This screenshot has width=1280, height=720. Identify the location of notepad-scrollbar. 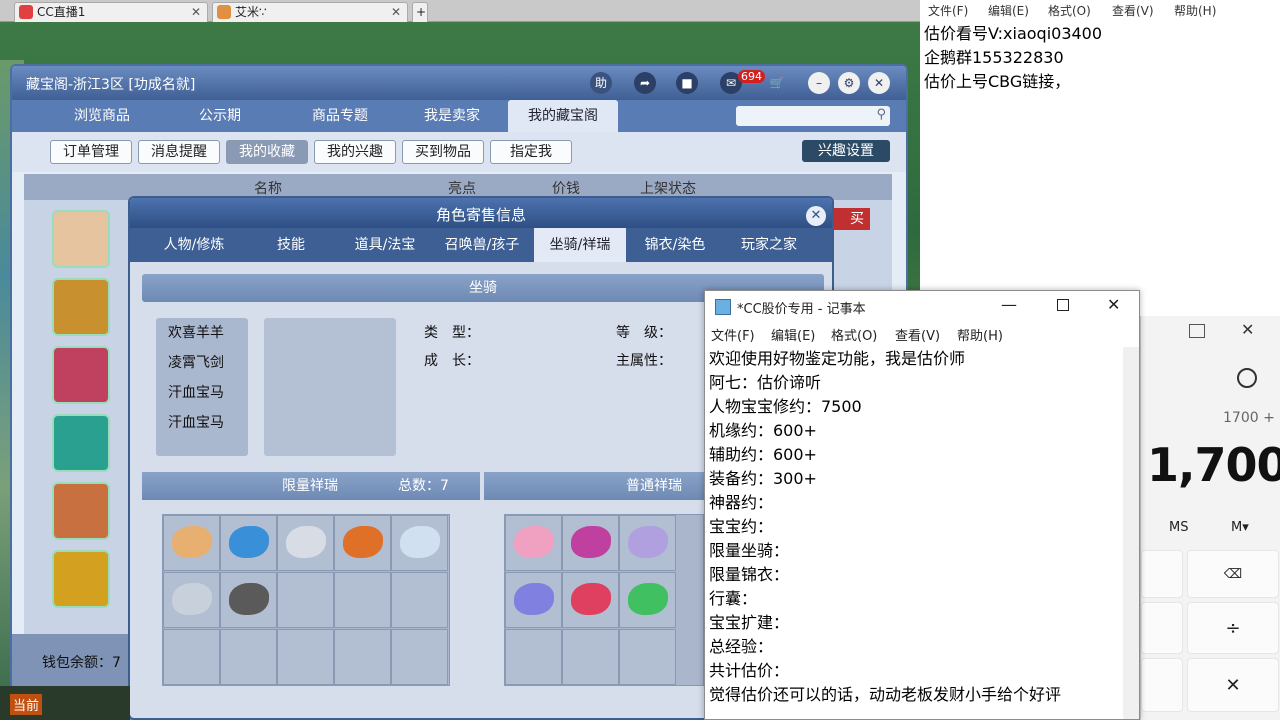
(1131, 533).